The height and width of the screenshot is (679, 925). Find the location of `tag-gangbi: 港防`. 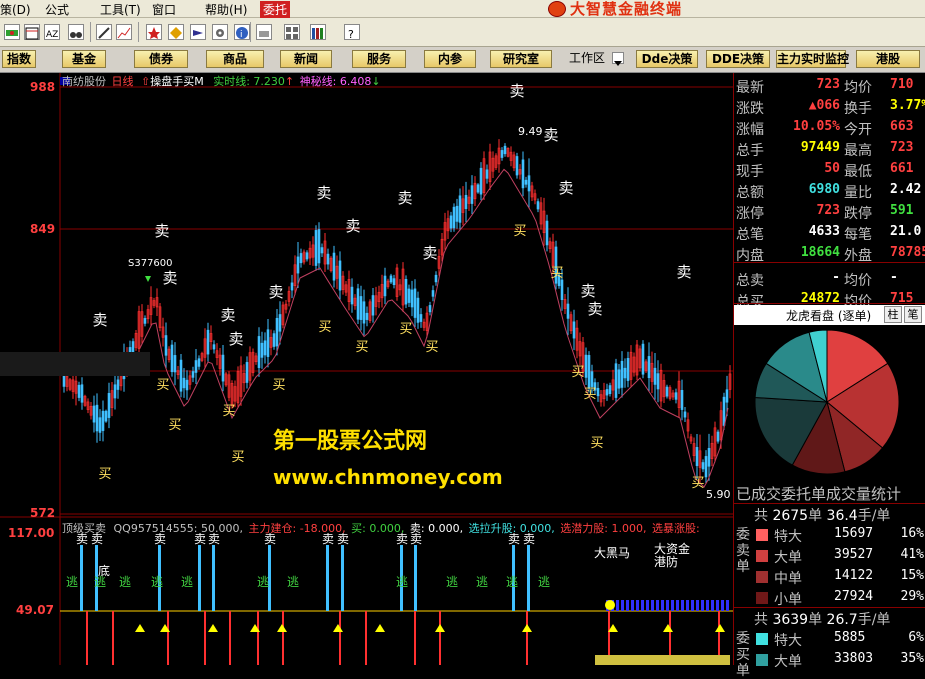

tag-gangbi: 港防 is located at coordinates (666, 562).